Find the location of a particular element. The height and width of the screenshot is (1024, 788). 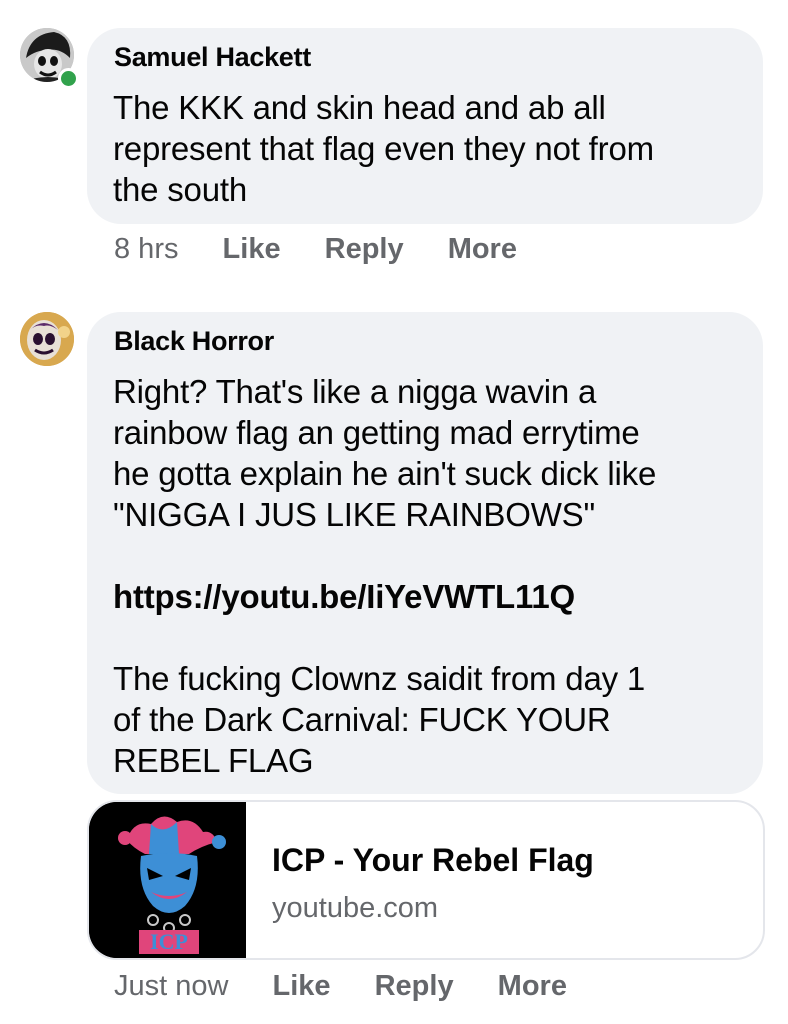

comment-actions: Just now Like Reply More is located at coordinates (340, 986).